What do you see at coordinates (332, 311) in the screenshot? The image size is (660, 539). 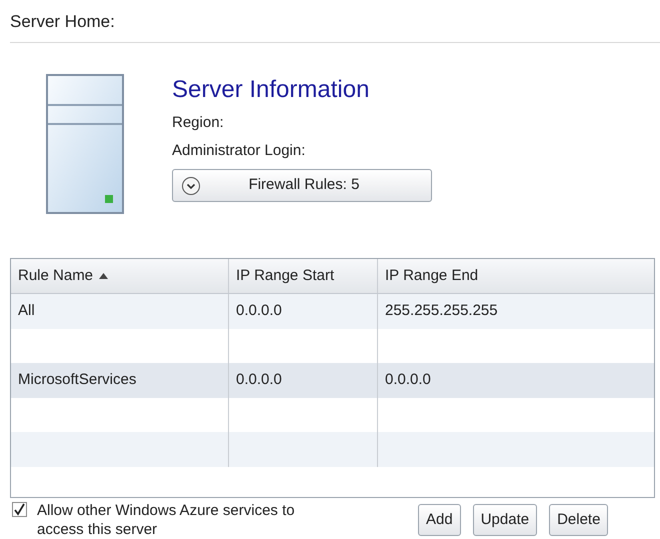 I see `table-row: All 0.0.0.0 255.255.255.255` at bounding box center [332, 311].